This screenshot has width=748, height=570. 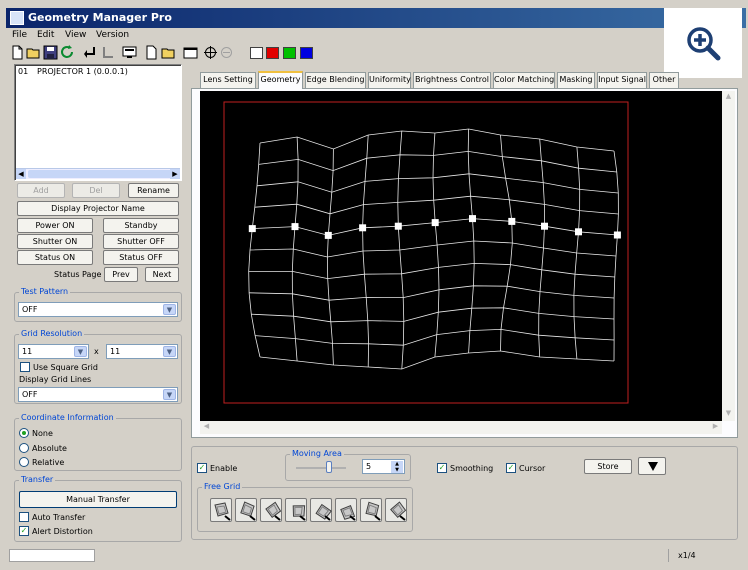 I want to click on projector-name: PROJECTOR 1 (0.0.0.1), so click(x=82, y=71).